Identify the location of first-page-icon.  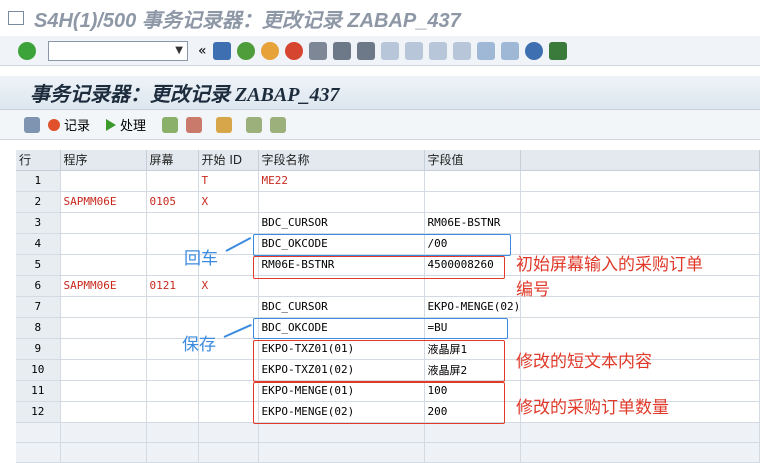
(389, 50).